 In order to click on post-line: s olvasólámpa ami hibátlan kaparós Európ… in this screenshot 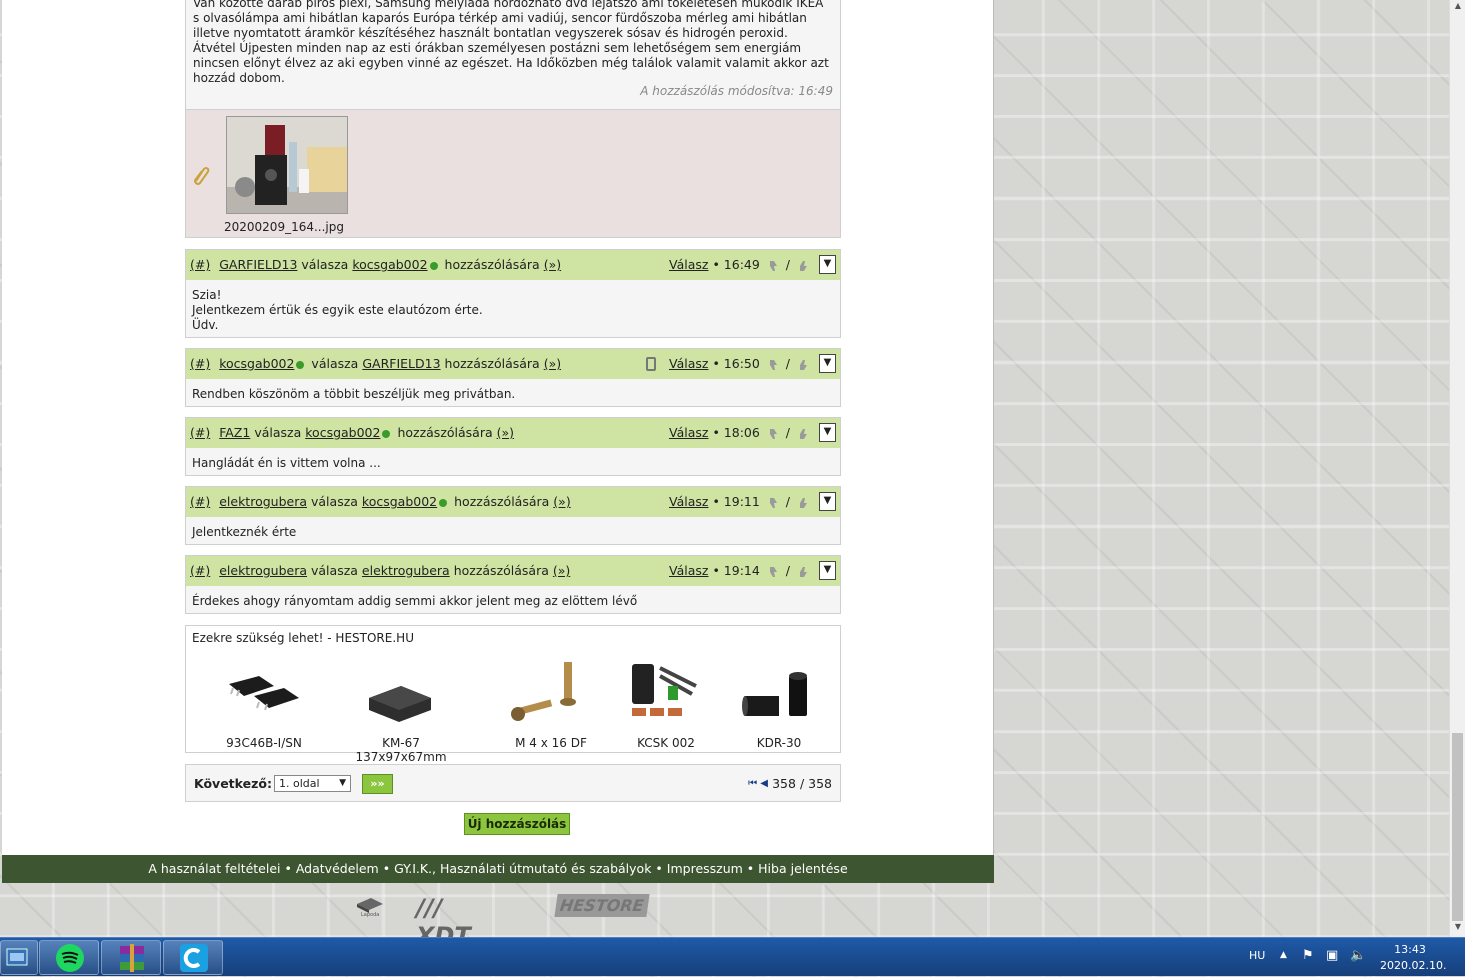, I will do `click(500, 18)`.